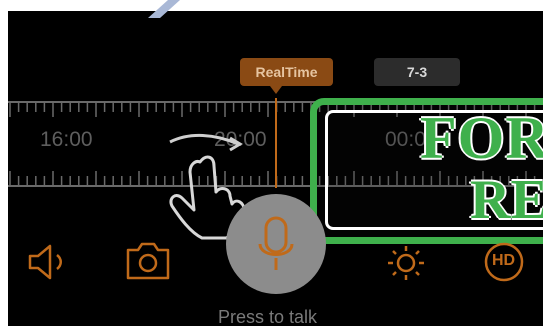 The image size is (543, 326). Describe the element at coordinates (276, 143) in the screenshot. I see `timeline-playhead` at that location.